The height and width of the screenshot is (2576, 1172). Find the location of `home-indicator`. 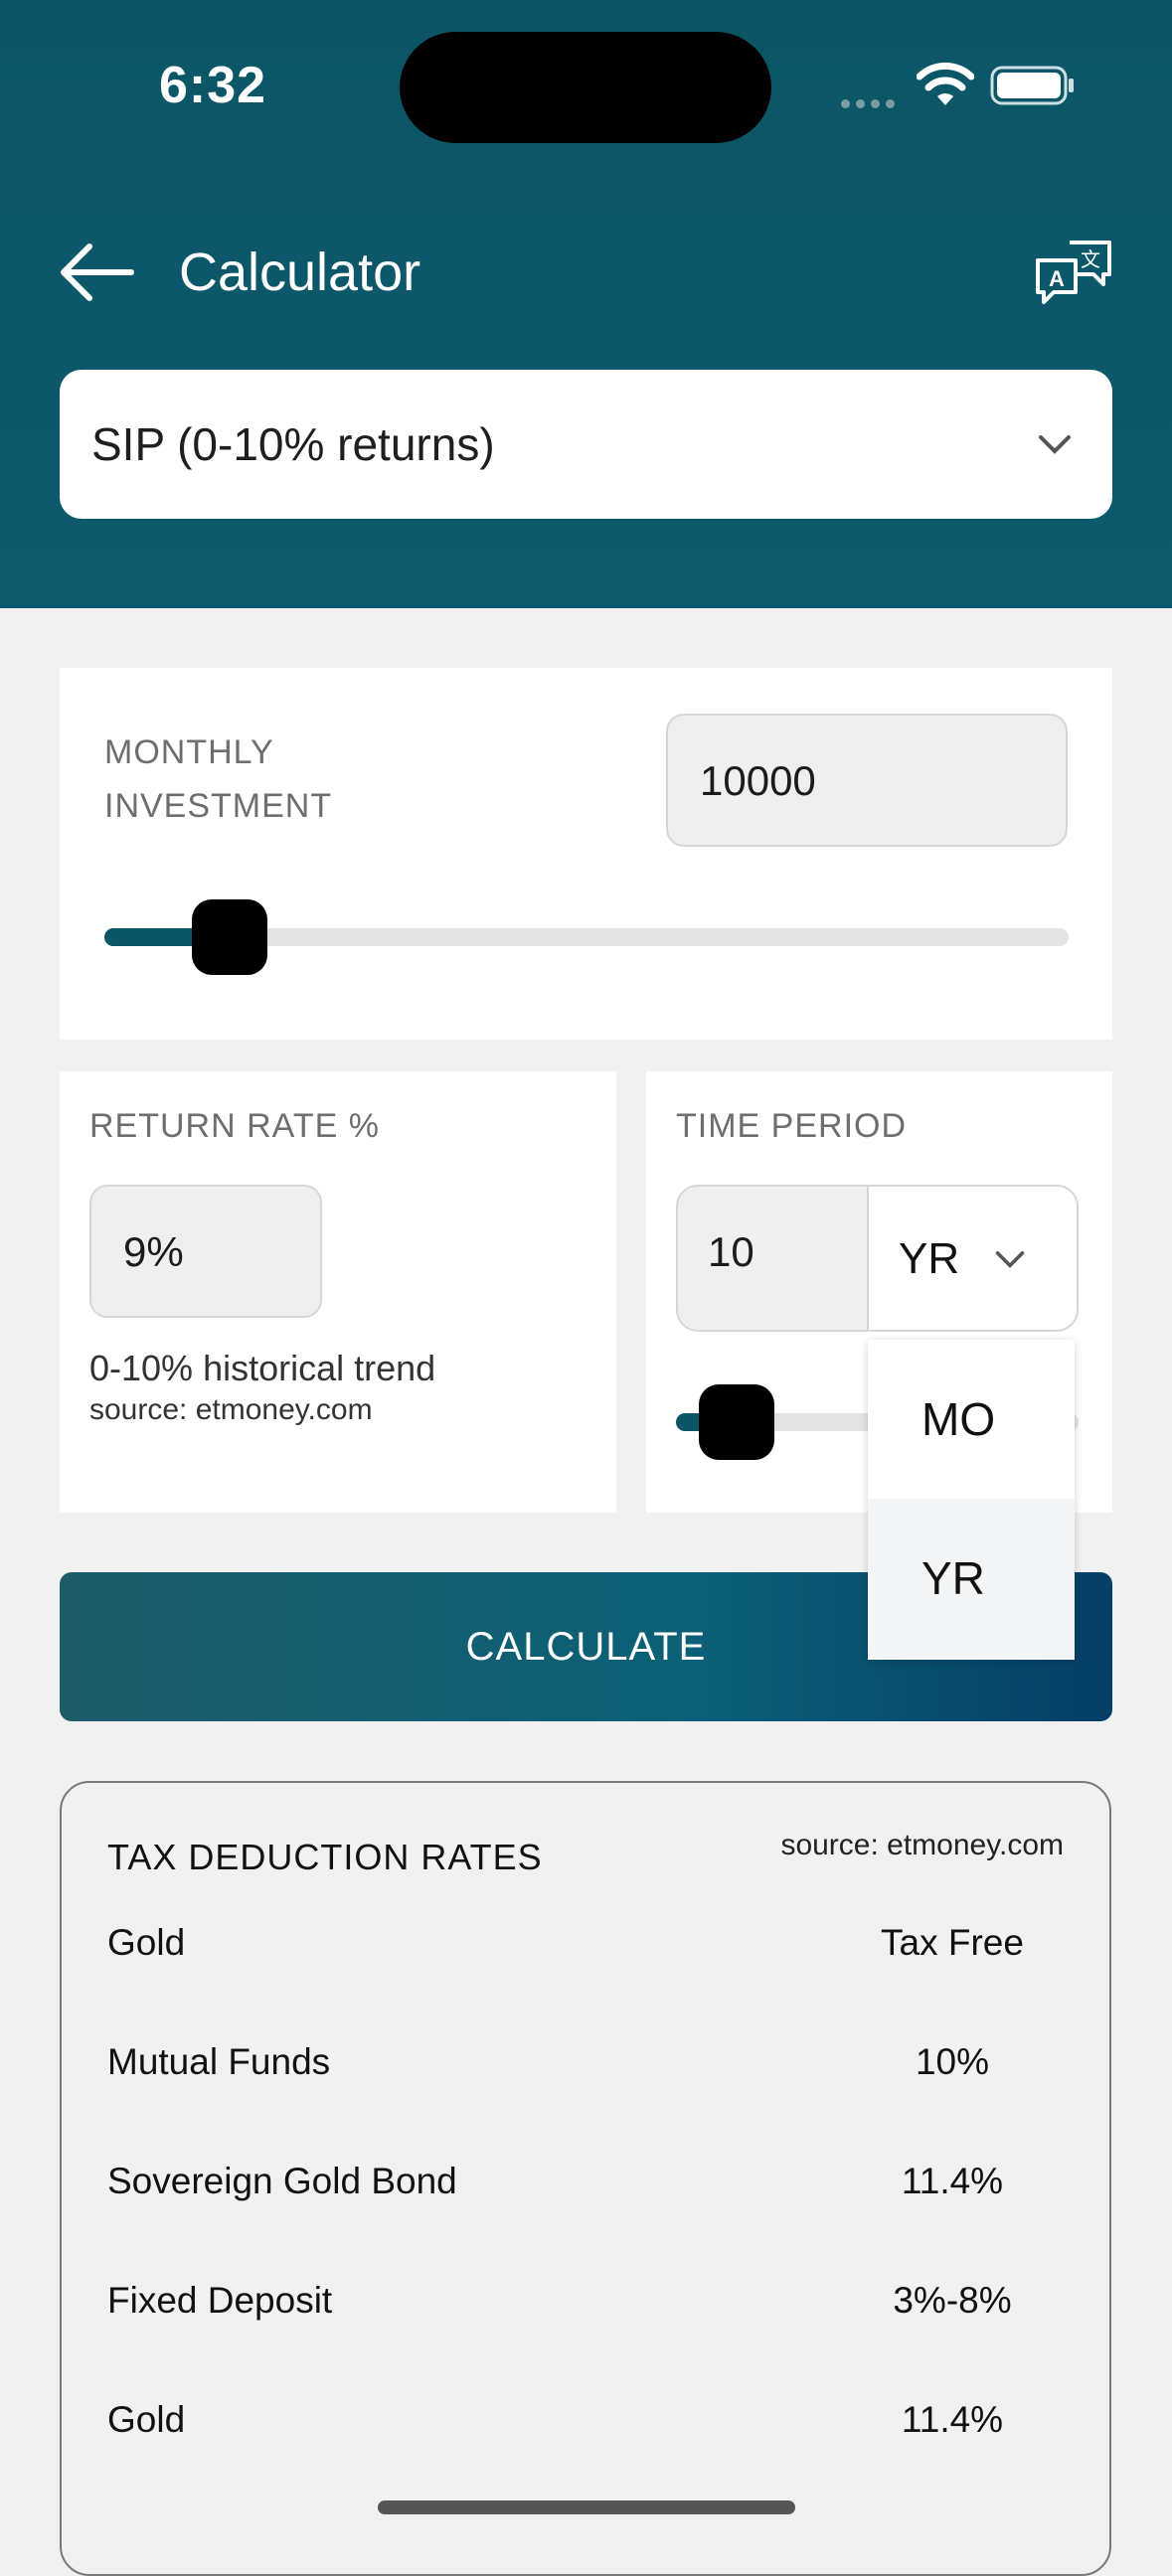

home-indicator is located at coordinates (587, 2507).